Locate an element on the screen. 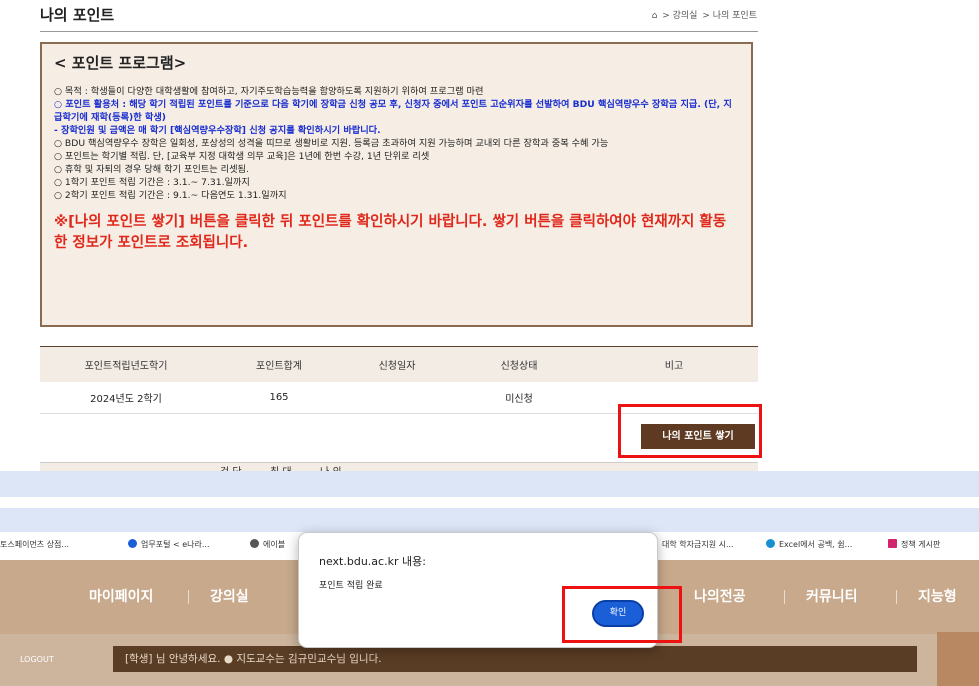  breadcrumb-item-current: > 나의 포인트 is located at coordinates (729, 16).